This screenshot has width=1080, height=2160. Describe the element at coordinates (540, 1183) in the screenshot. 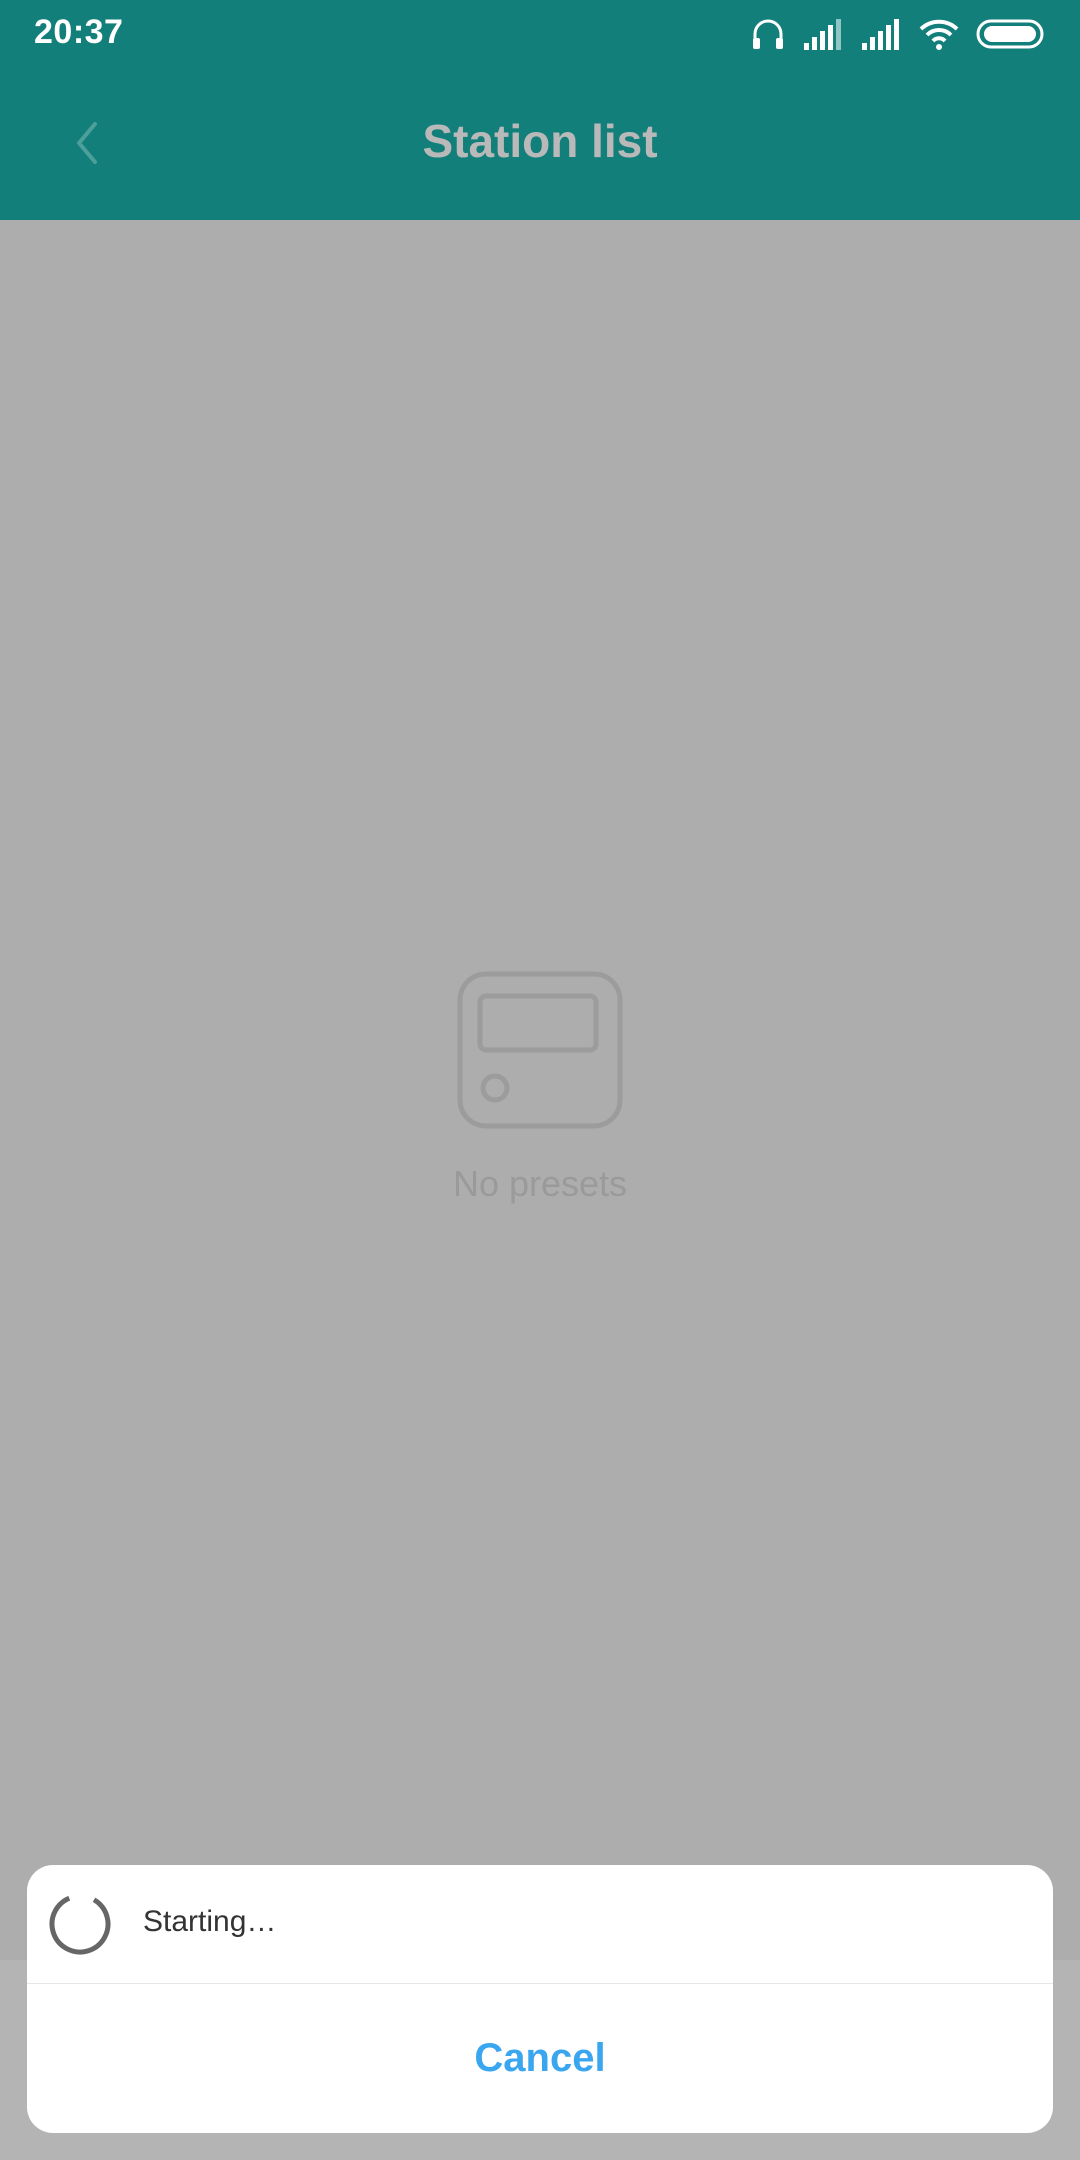

I see `empty-state-text: No presets` at that location.